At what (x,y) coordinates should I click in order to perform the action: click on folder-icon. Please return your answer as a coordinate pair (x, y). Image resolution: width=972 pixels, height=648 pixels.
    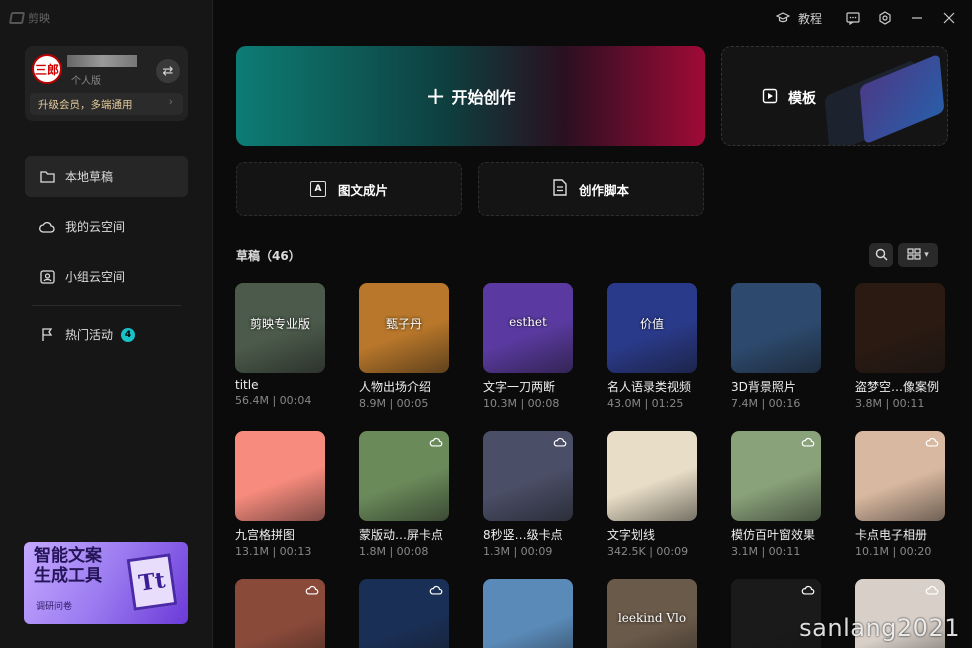
    Looking at the image, I should click on (47, 177).